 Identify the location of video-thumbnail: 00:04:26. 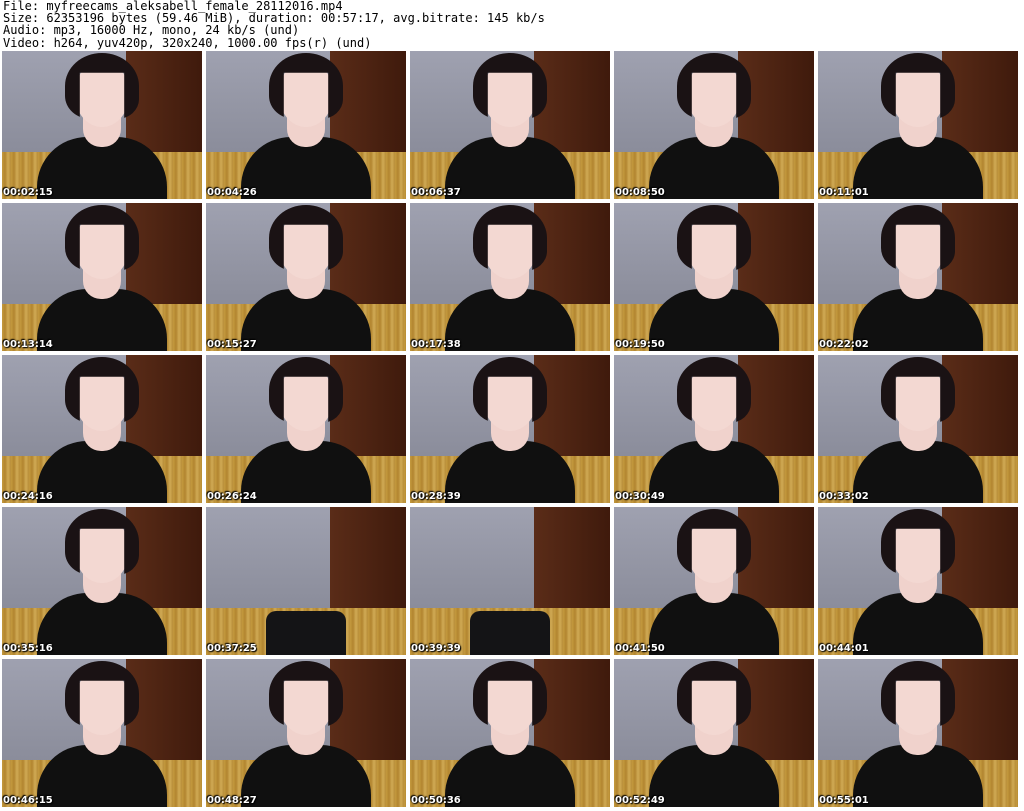
(306, 125).